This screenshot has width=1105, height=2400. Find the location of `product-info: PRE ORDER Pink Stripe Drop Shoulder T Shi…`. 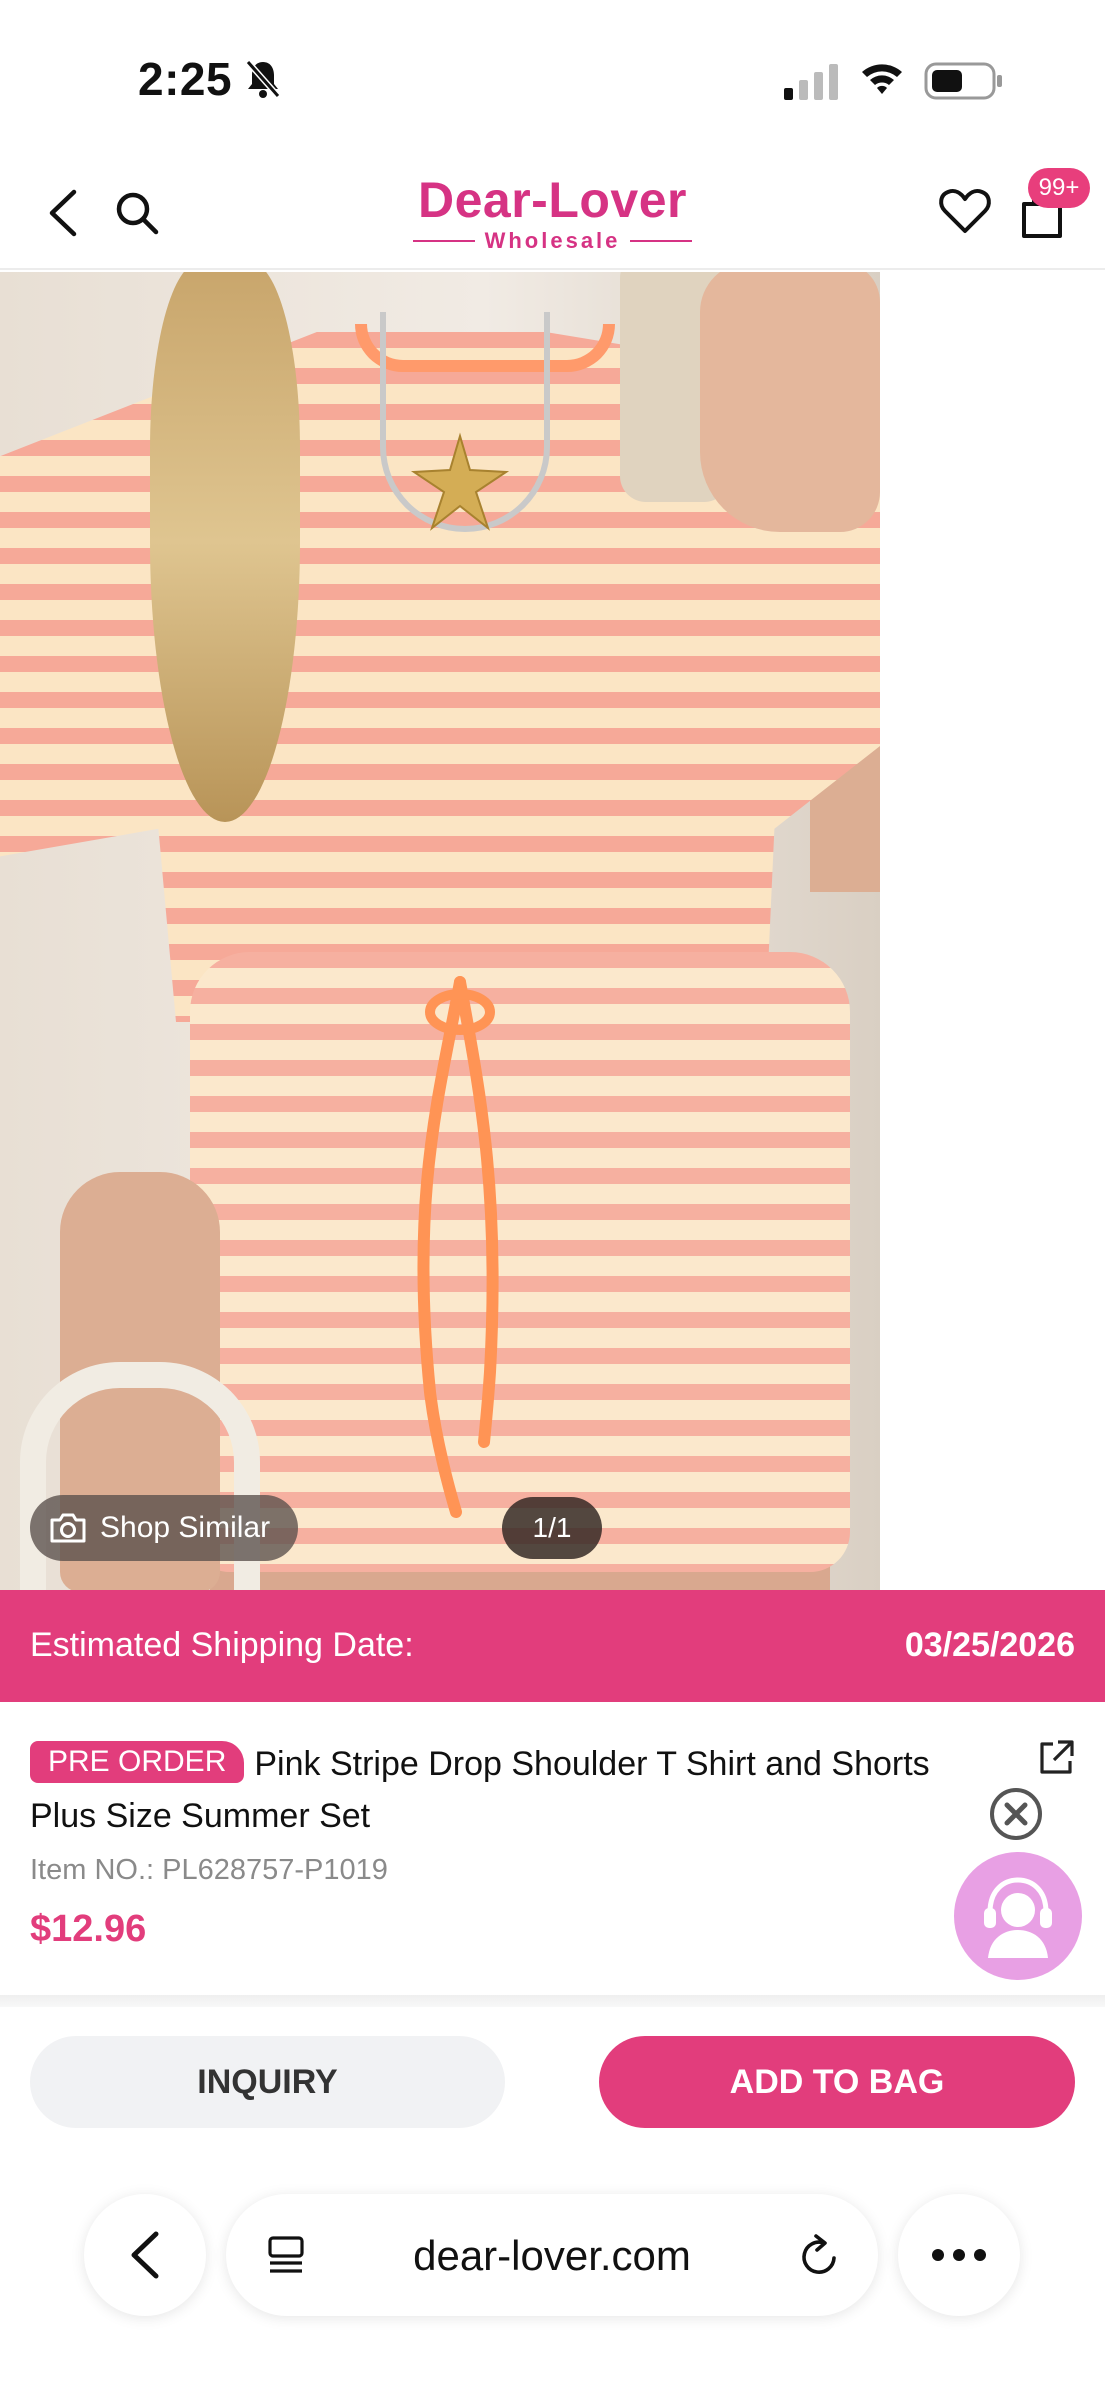

product-info: PRE ORDER Pink Stripe Drop Shoulder T Shi… is located at coordinates (552, 1852).